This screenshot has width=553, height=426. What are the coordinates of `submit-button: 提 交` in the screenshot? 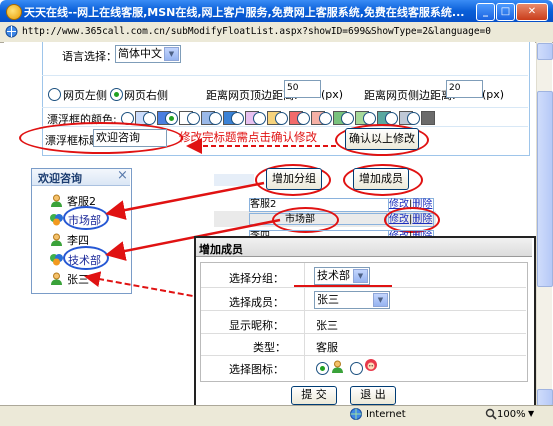 It's located at (314, 395).